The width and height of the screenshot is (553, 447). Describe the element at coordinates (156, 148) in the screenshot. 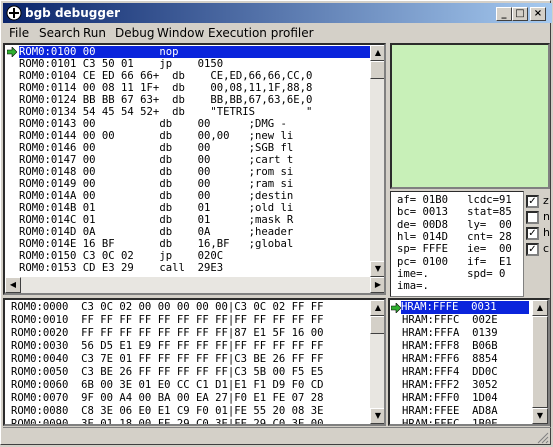

I see `disassembly-line: ROM0:0146 00 db 00 ;SGB fl` at that location.